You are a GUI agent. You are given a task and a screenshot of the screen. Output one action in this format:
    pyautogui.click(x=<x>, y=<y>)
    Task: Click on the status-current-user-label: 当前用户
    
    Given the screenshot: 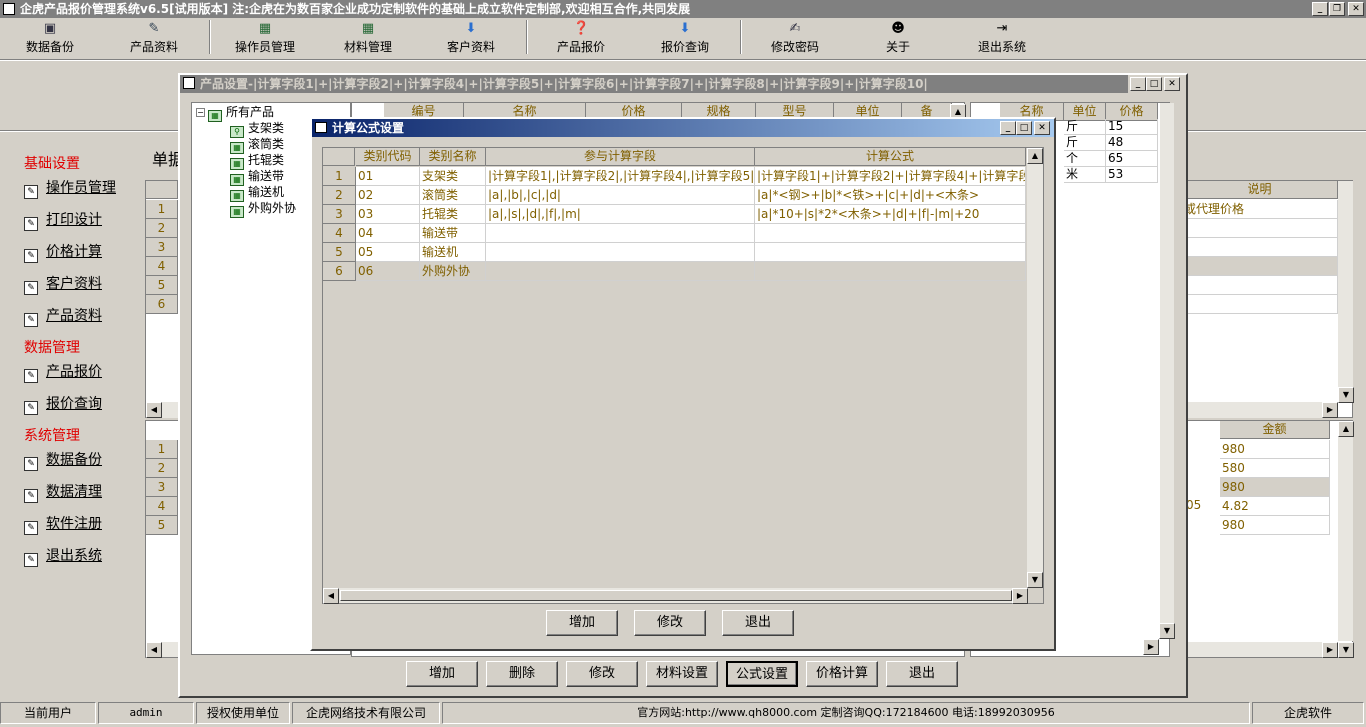 What is the action you would take?
    pyautogui.click(x=48, y=713)
    